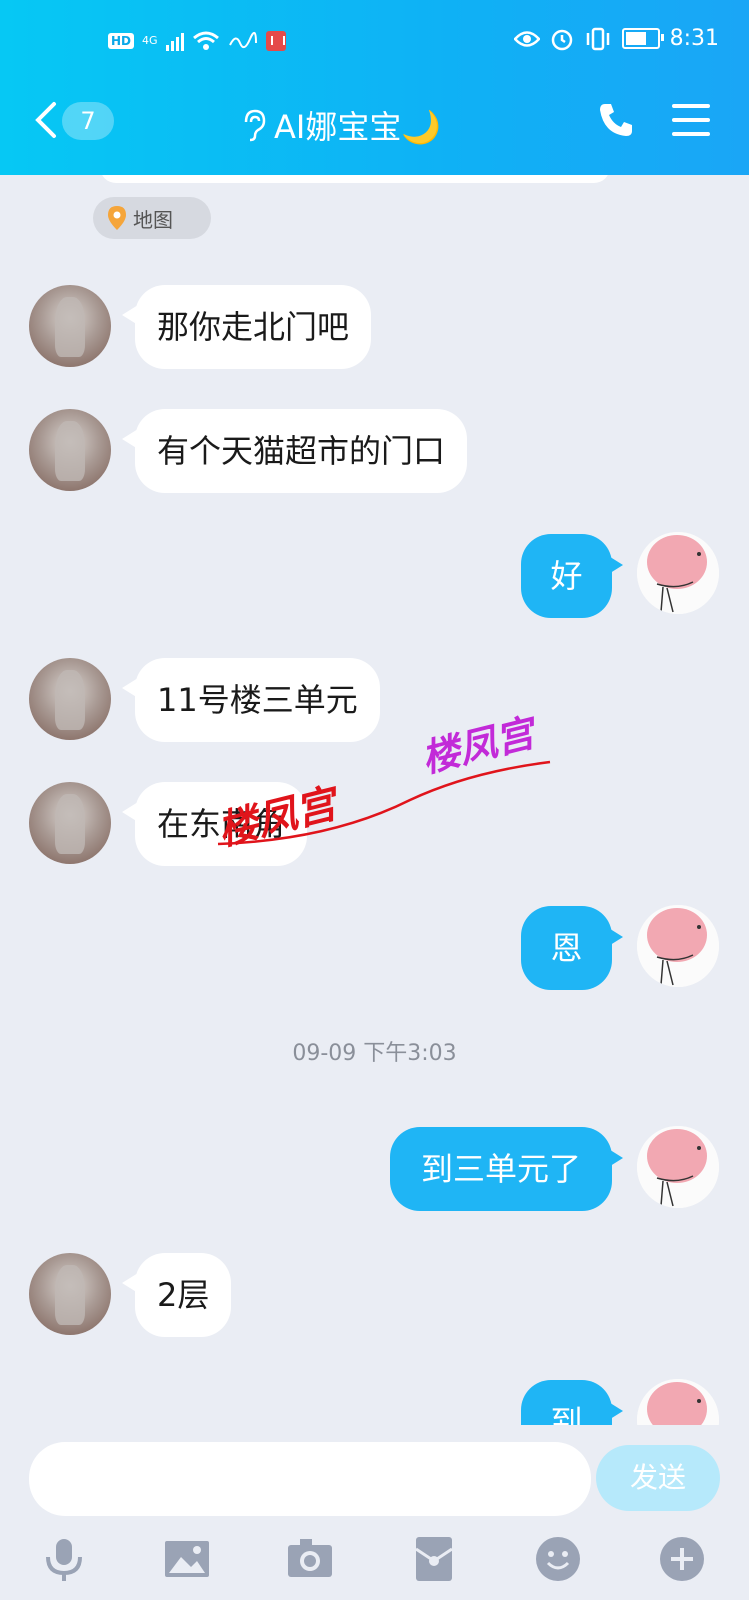 The width and height of the screenshot is (749, 1600). What do you see at coordinates (117, 218) in the screenshot?
I see `location-pin-icon` at bounding box center [117, 218].